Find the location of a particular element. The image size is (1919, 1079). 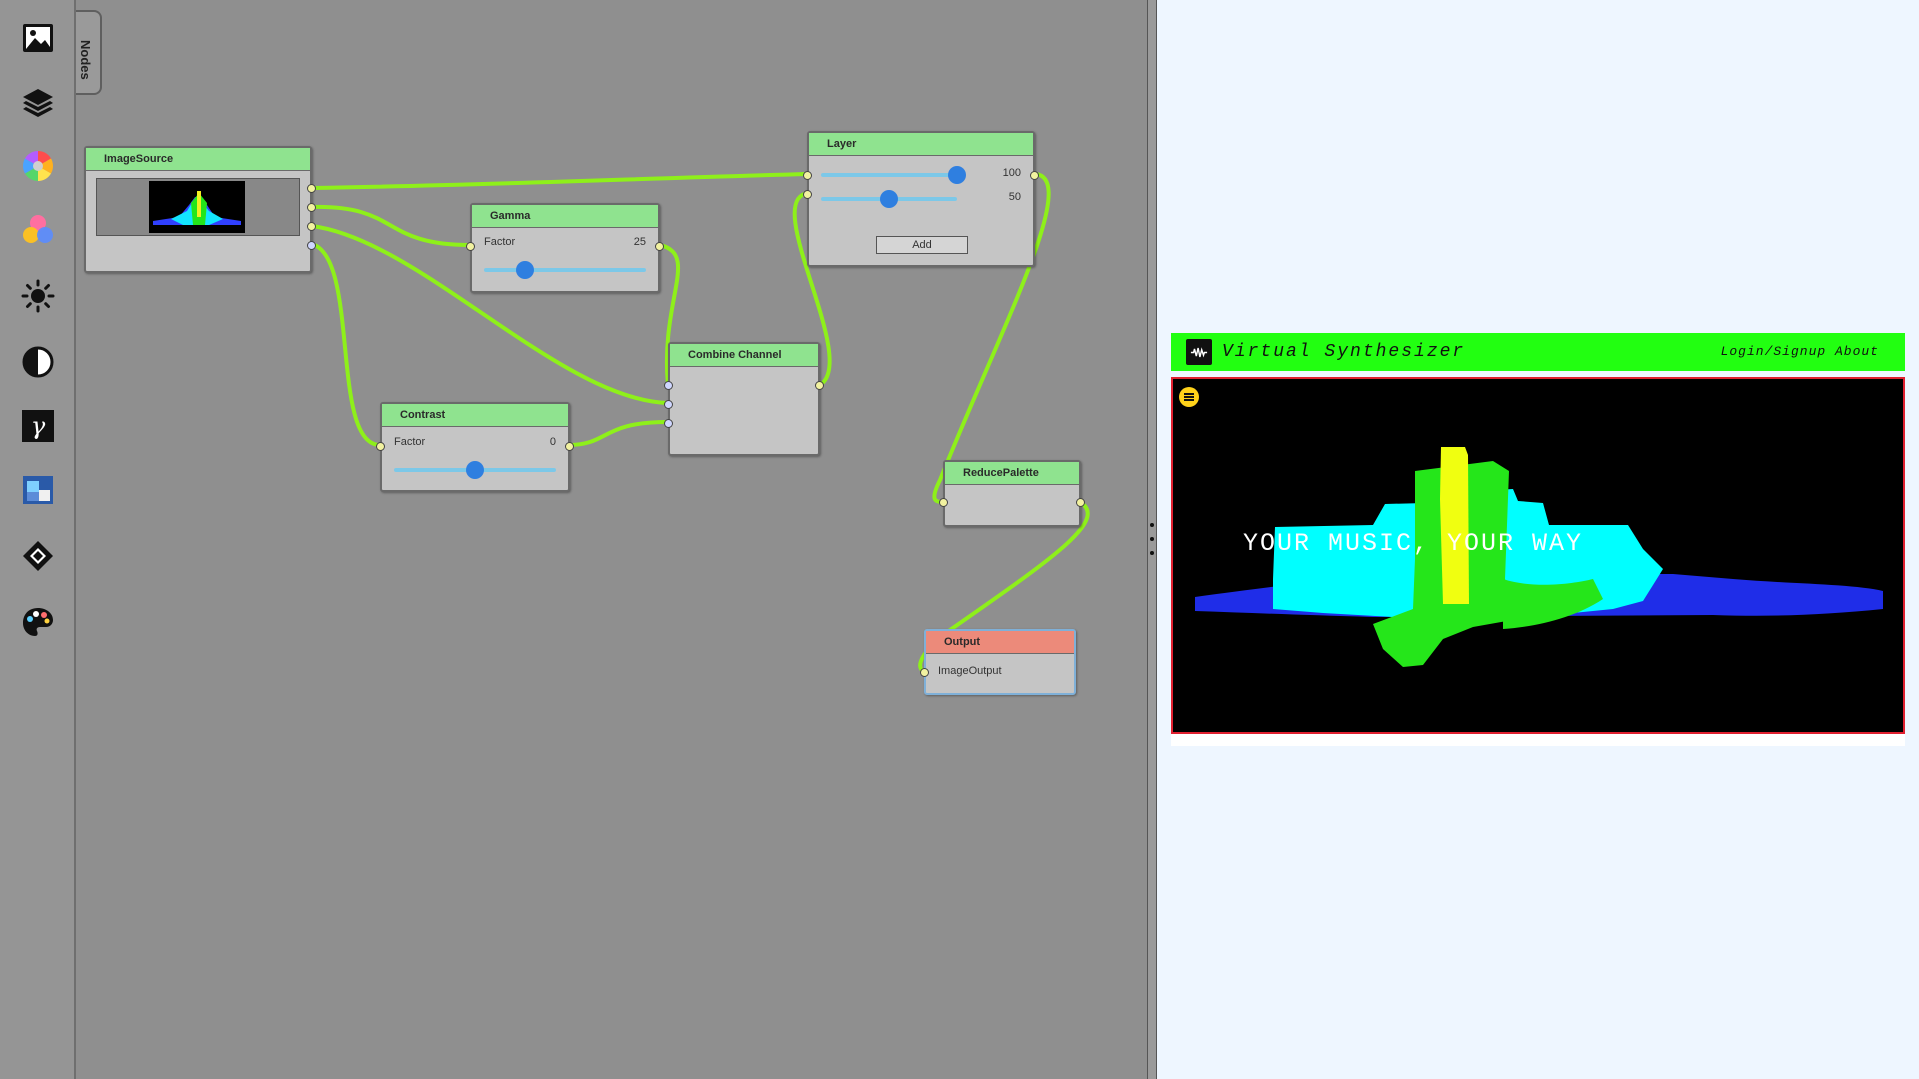

diamond-icon is located at coordinates (38, 556).